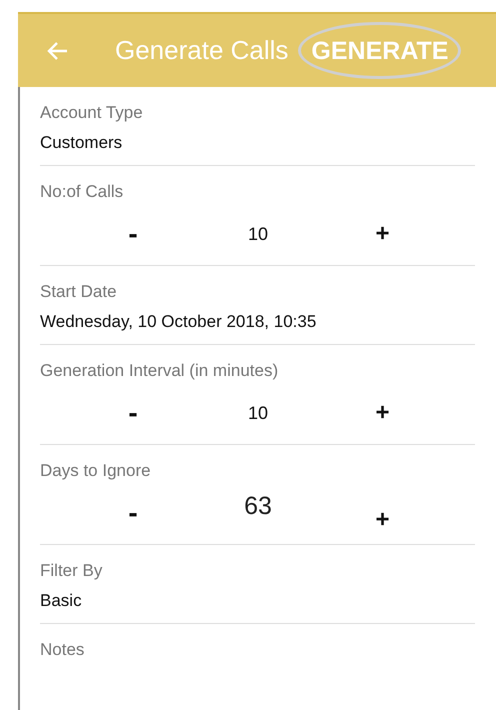  What do you see at coordinates (160, 371) in the screenshot?
I see `field-label: Generation Interval (in minutes)` at bounding box center [160, 371].